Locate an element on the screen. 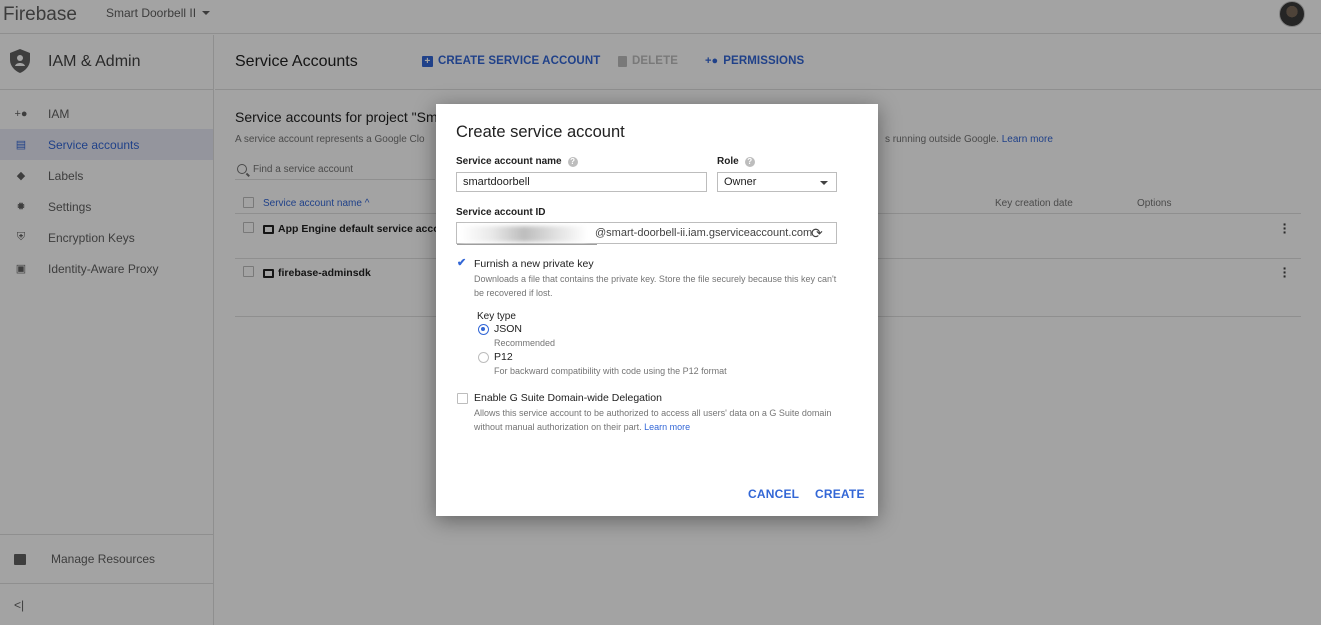 This screenshot has height=625, width=1321. key-type-json-radio is located at coordinates (483, 329).